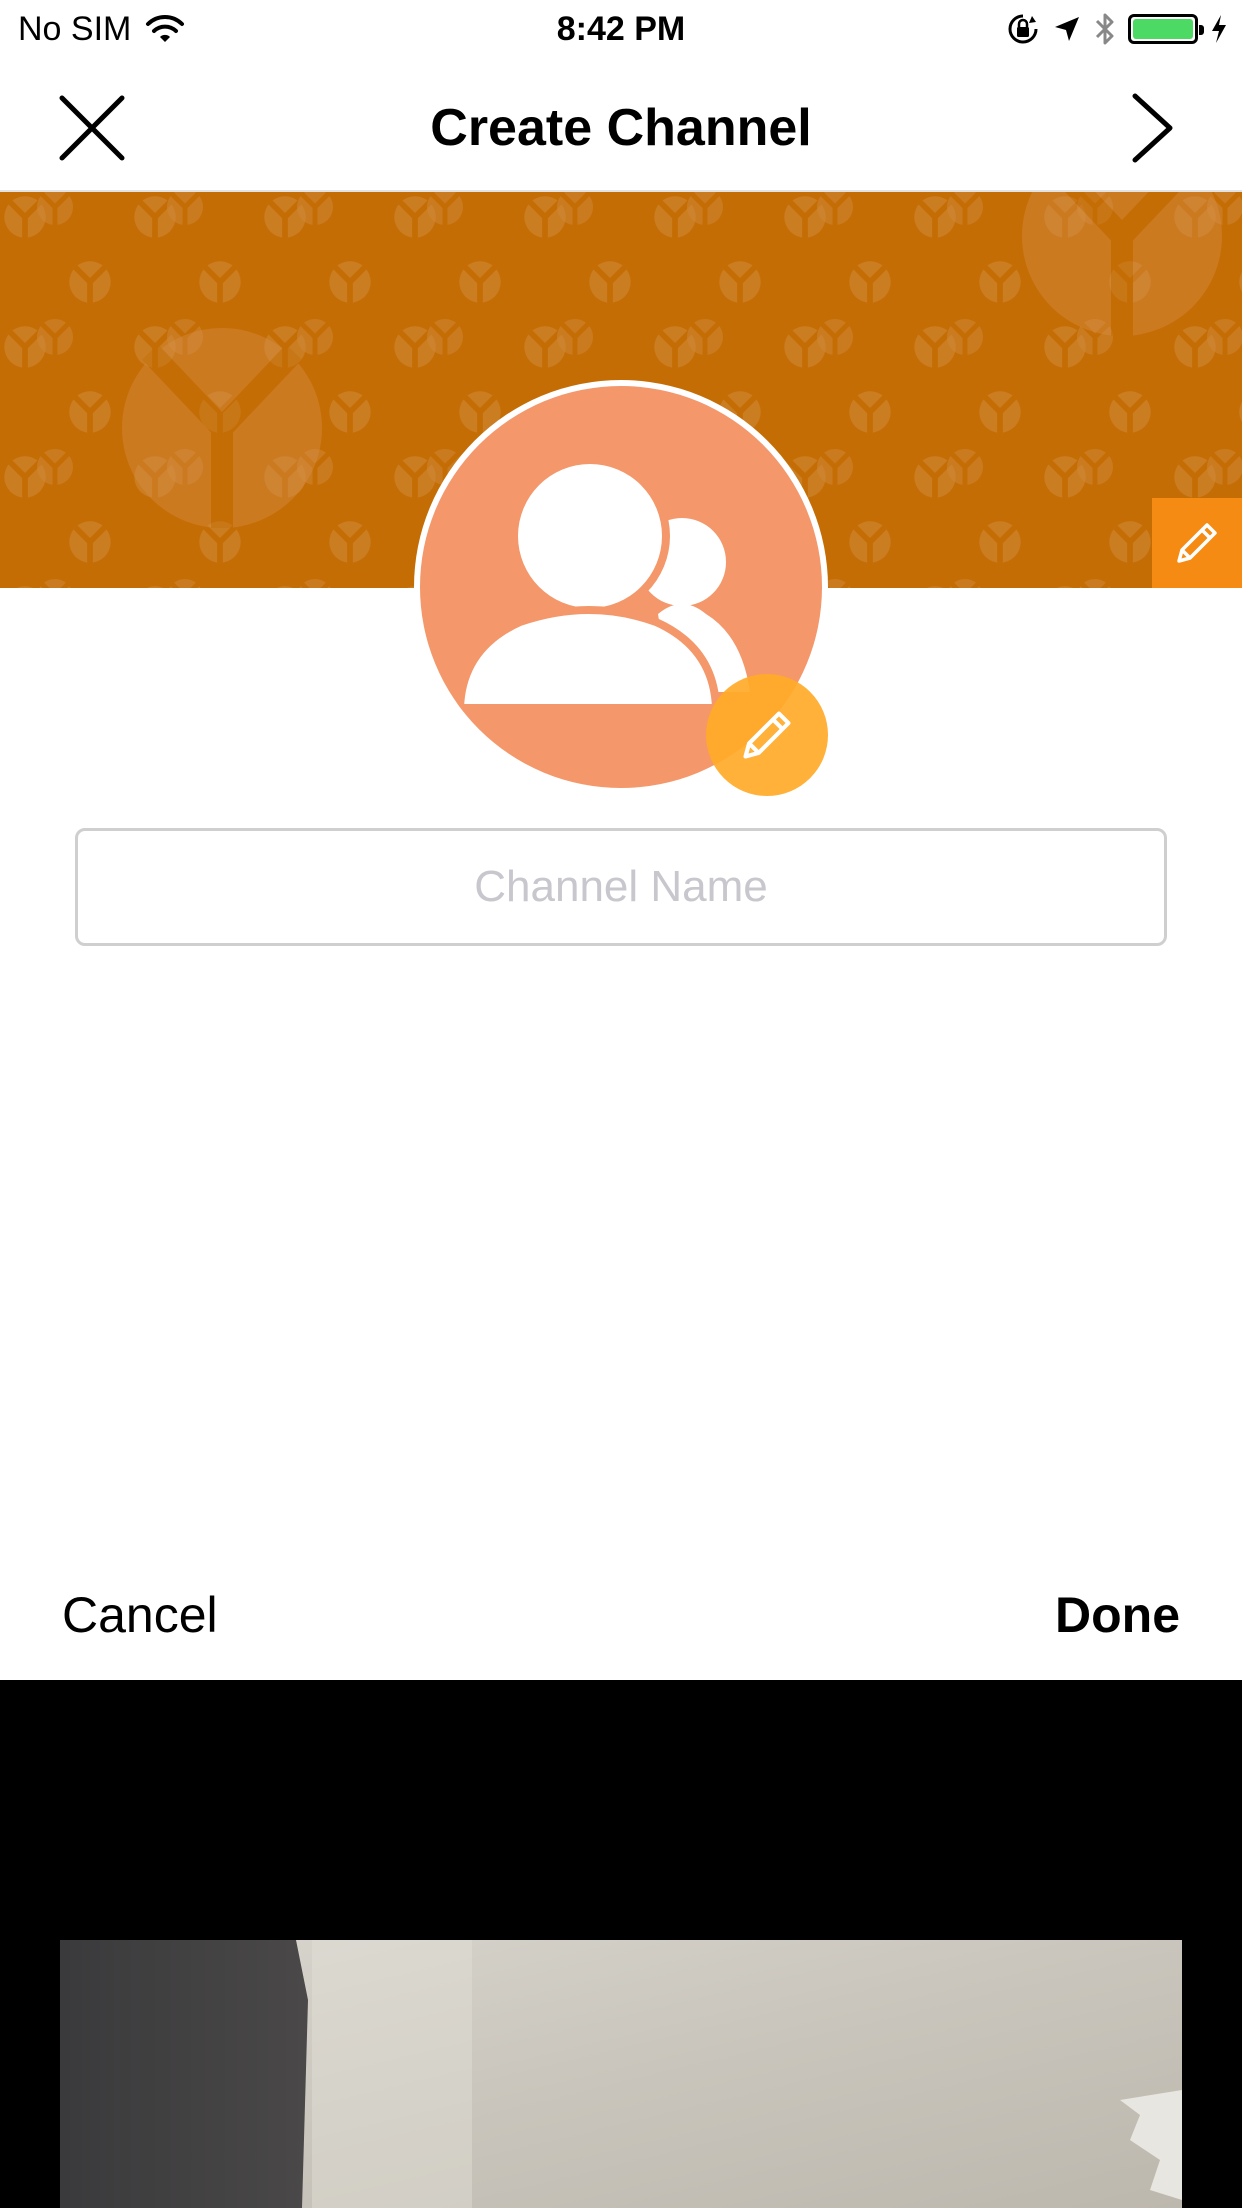 The width and height of the screenshot is (1242, 2208). Describe the element at coordinates (1117, 29) in the screenshot. I see `status-right` at that location.